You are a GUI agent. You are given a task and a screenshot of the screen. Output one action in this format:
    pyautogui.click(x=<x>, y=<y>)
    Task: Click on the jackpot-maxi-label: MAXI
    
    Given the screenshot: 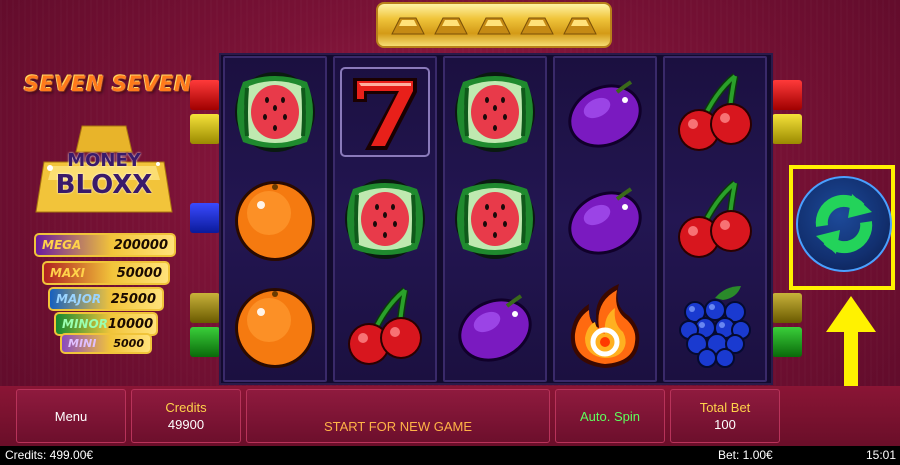 What is the action you would take?
    pyautogui.click(x=67, y=273)
    